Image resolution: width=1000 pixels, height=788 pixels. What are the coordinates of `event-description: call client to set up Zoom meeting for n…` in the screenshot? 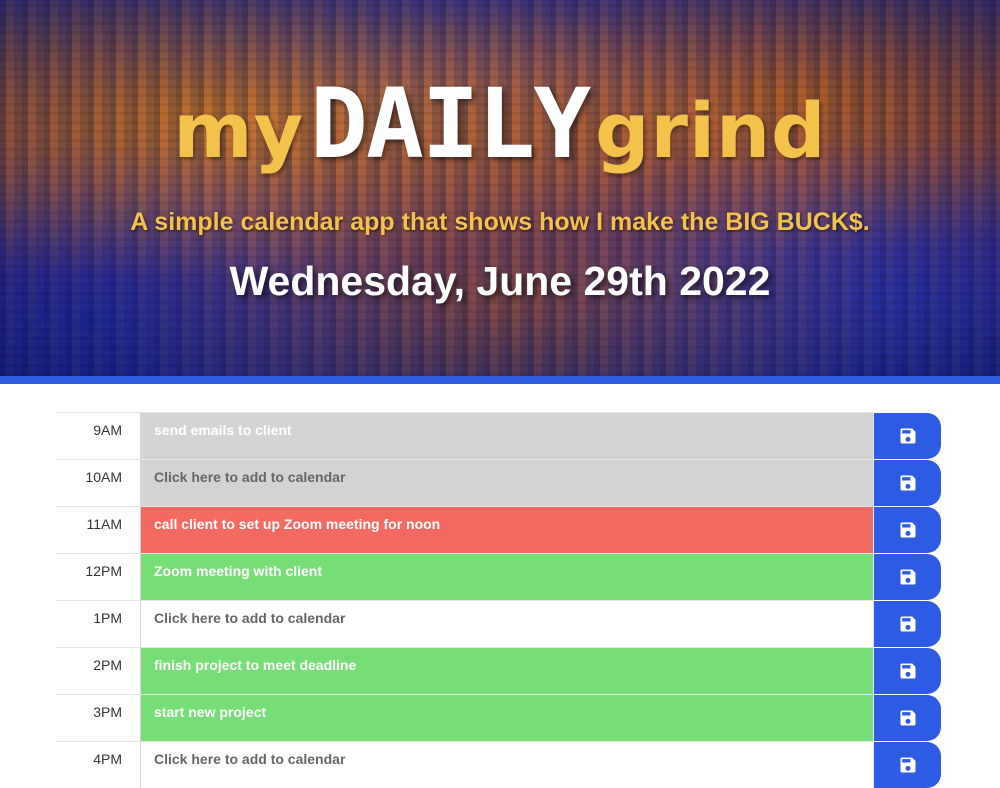 It's located at (507, 529).